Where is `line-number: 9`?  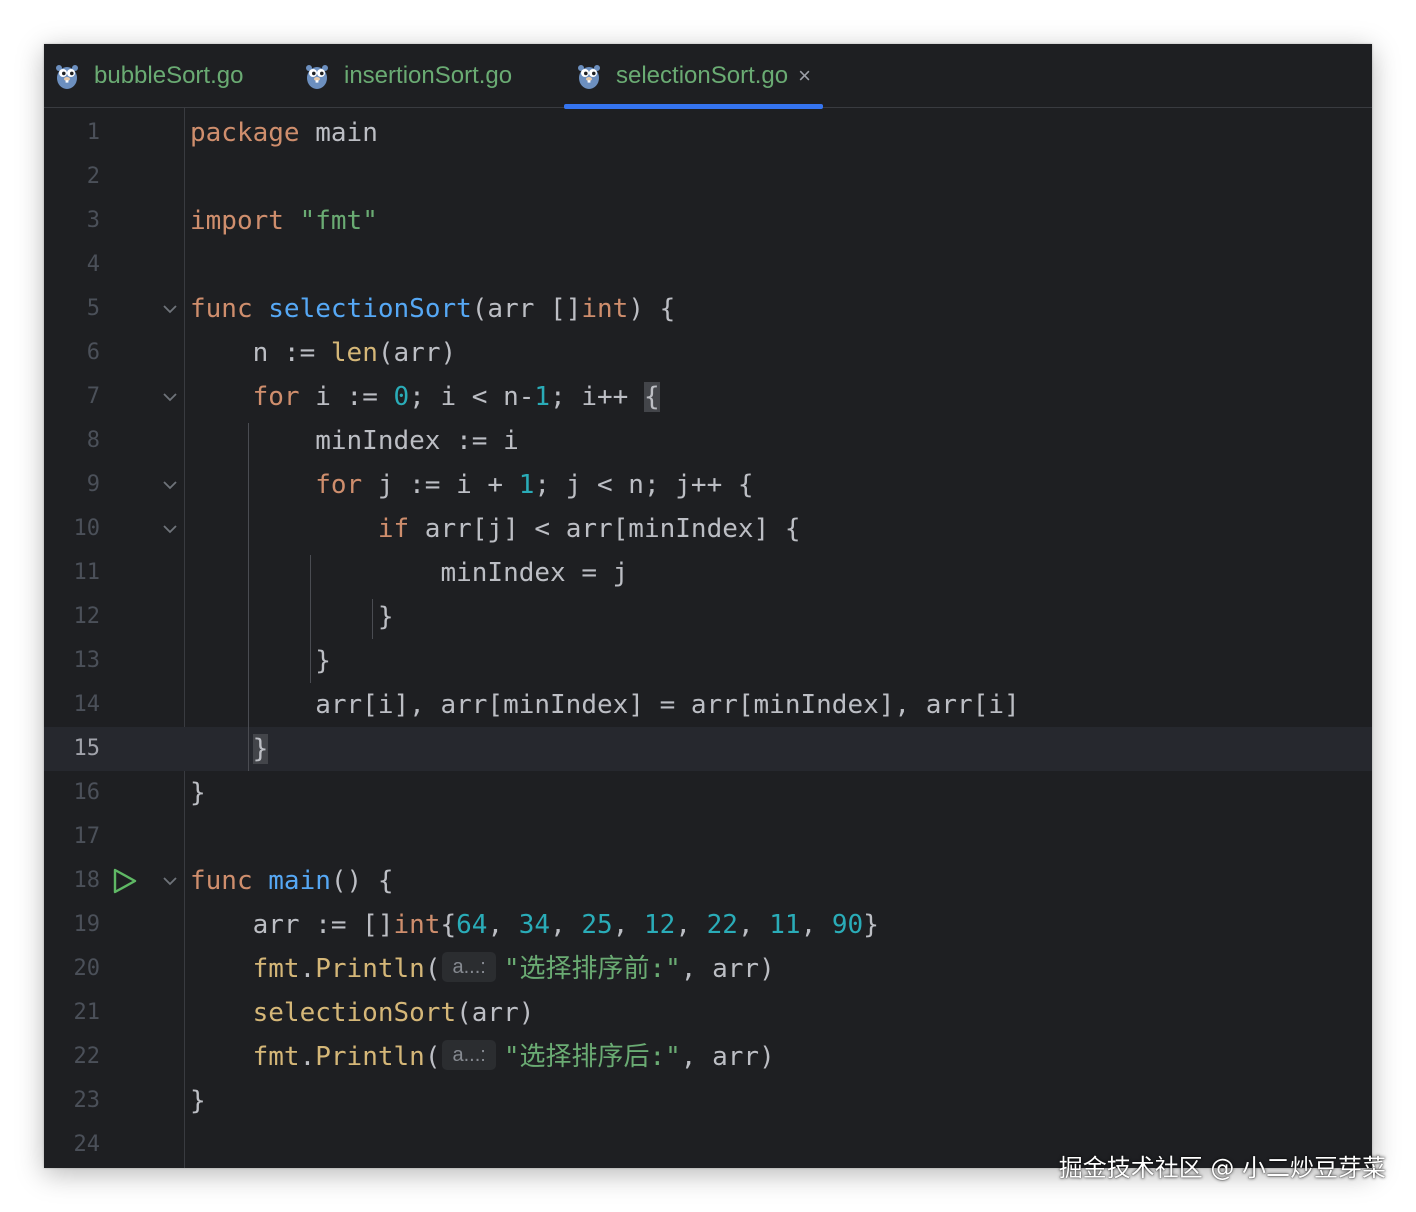 line-number: 9 is located at coordinates (93, 484).